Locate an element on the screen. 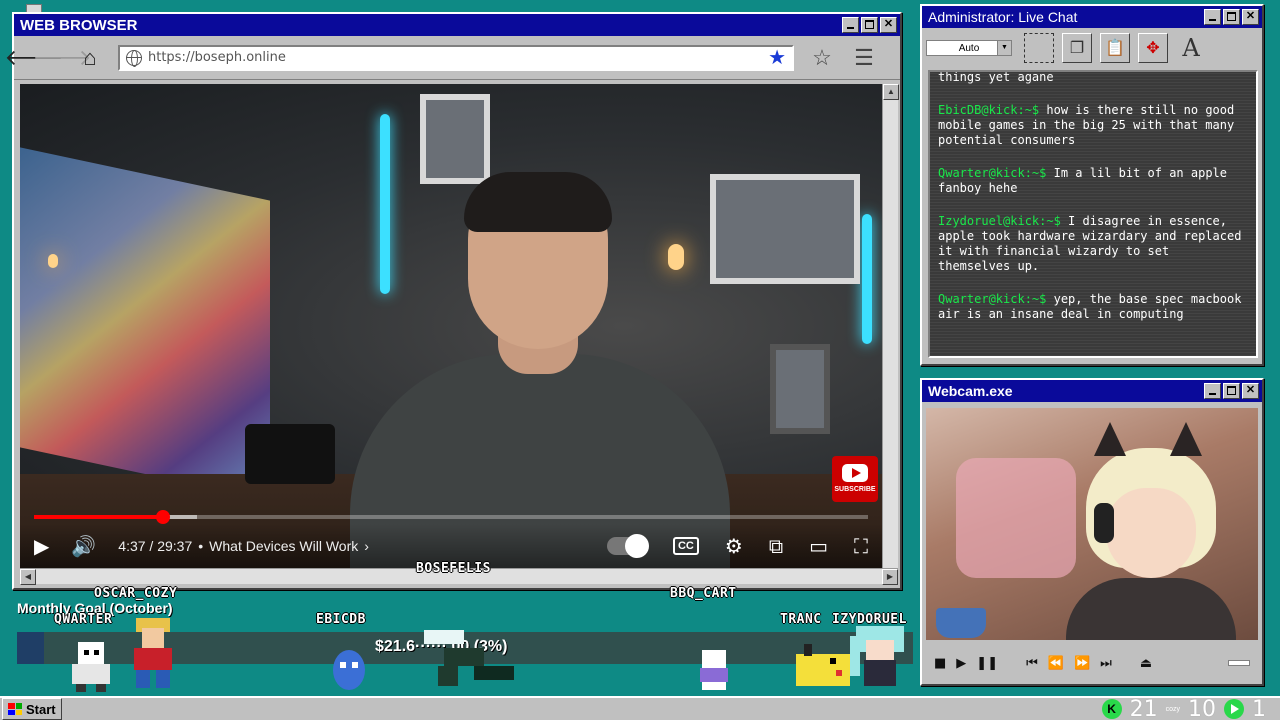 This screenshot has height=720, width=1280. kick-icon: K is located at coordinates (1111, 709).